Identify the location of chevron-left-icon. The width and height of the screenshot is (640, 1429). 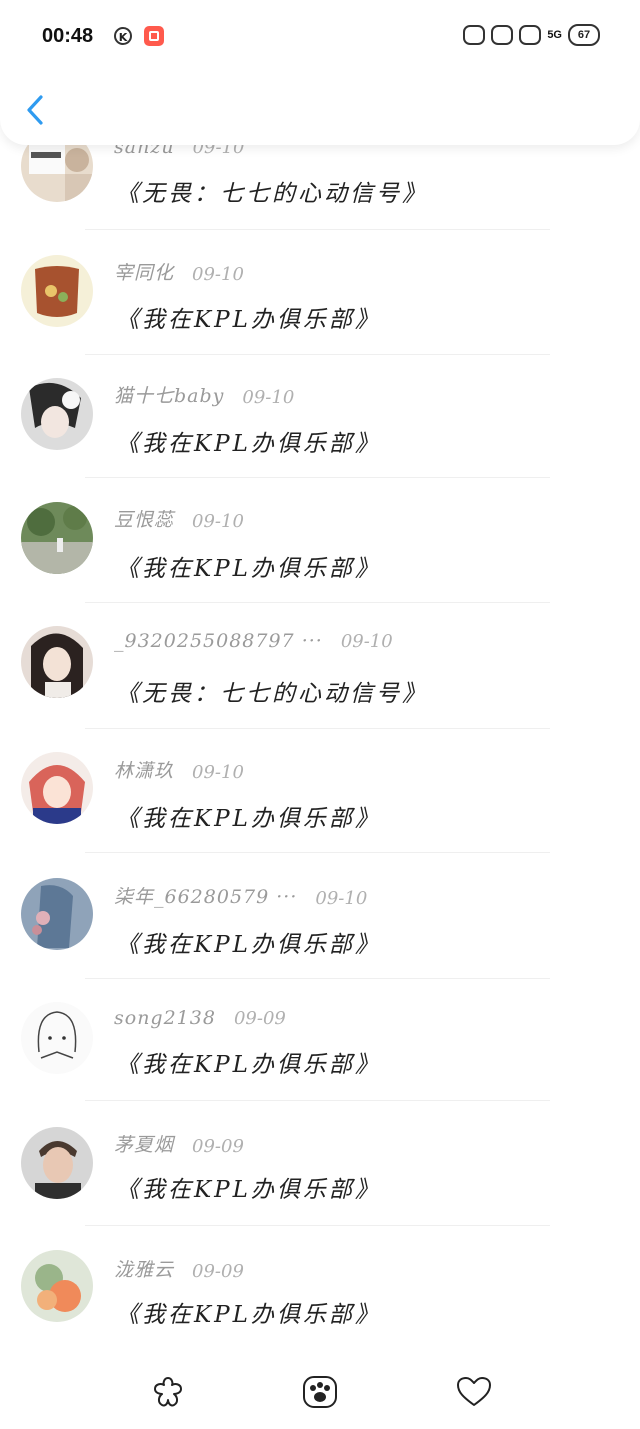
(35, 110).